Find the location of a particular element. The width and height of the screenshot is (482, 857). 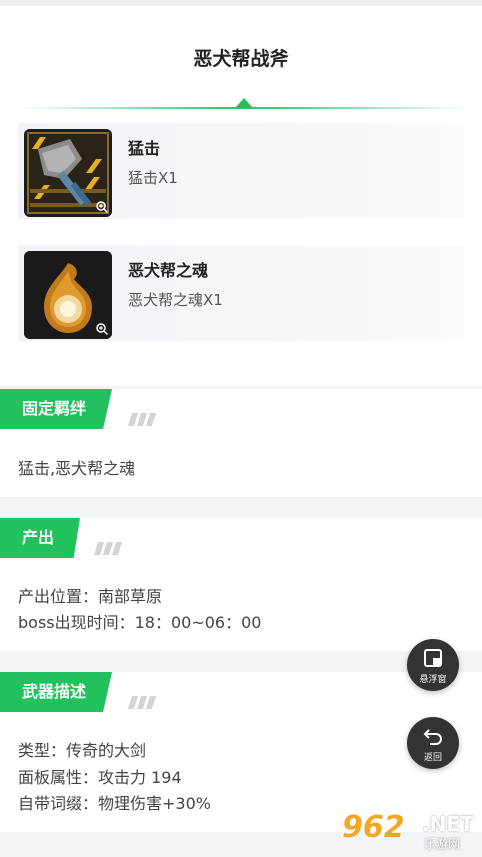

site-watermark: 962 .NET 乐游网 is located at coordinates (410, 831).